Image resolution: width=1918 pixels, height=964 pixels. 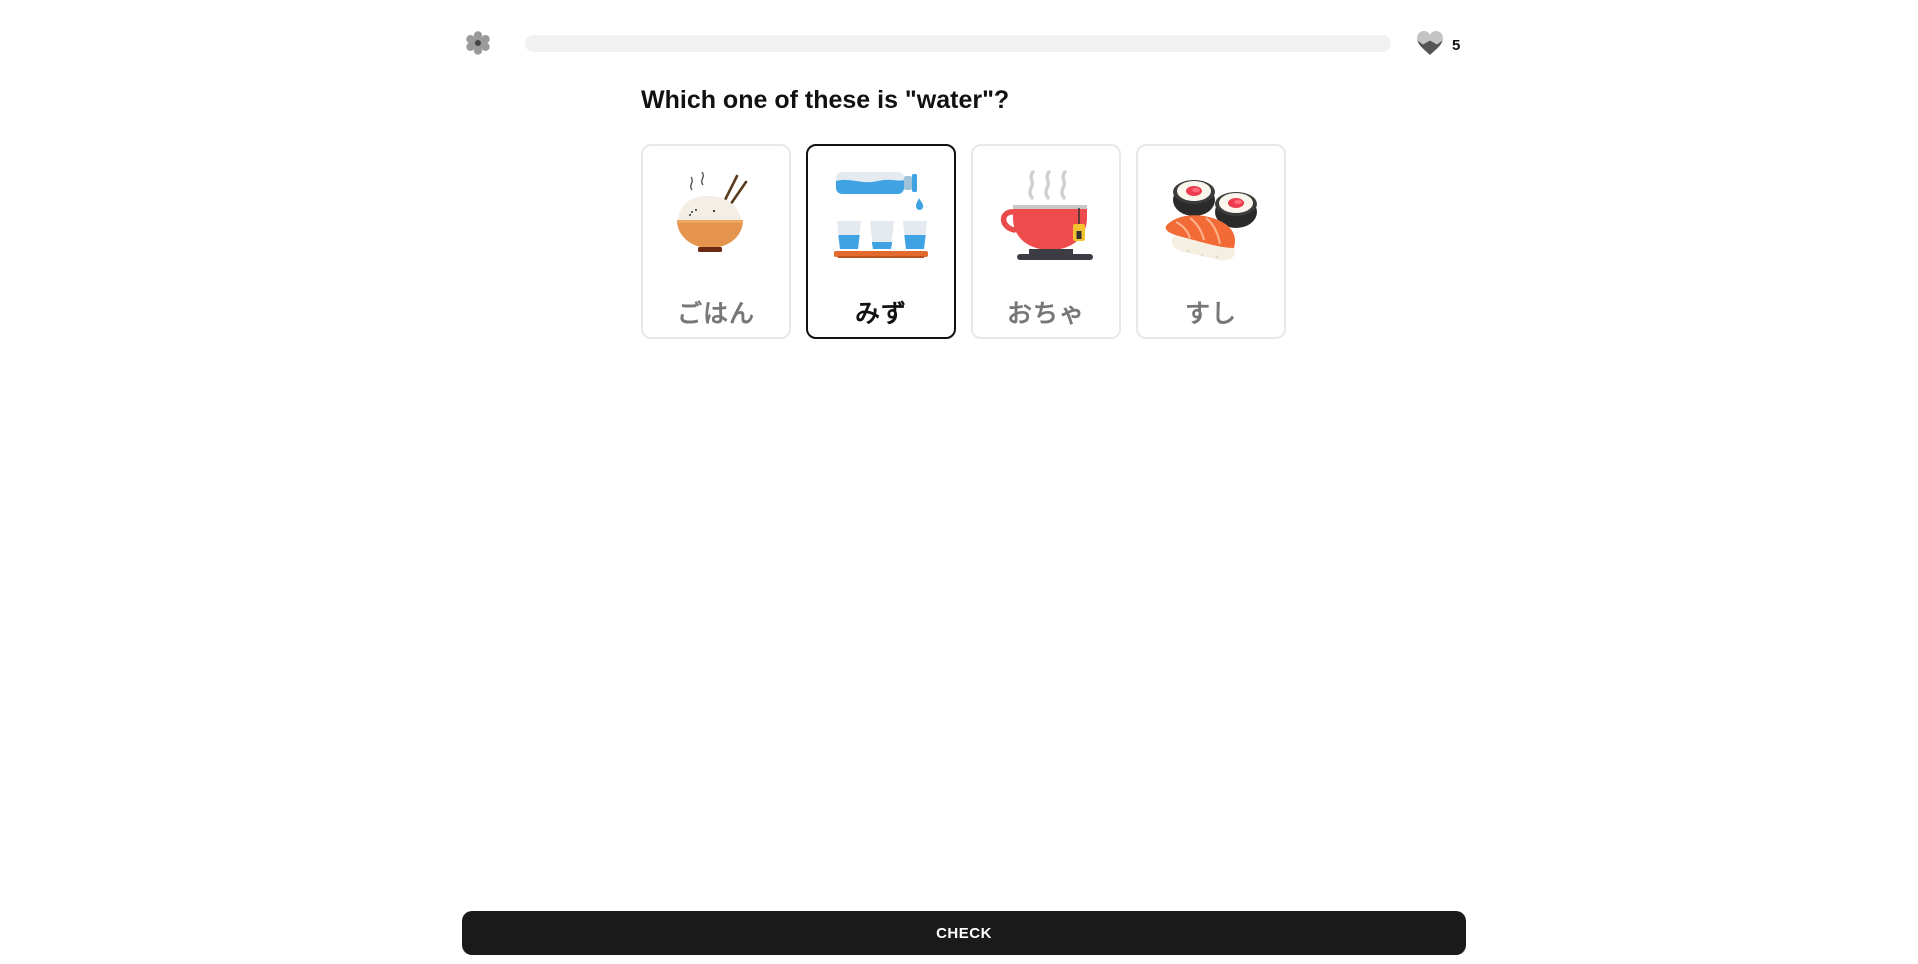 What do you see at coordinates (882, 218) in the screenshot?
I see `water-bottle-cups-icon` at bounding box center [882, 218].